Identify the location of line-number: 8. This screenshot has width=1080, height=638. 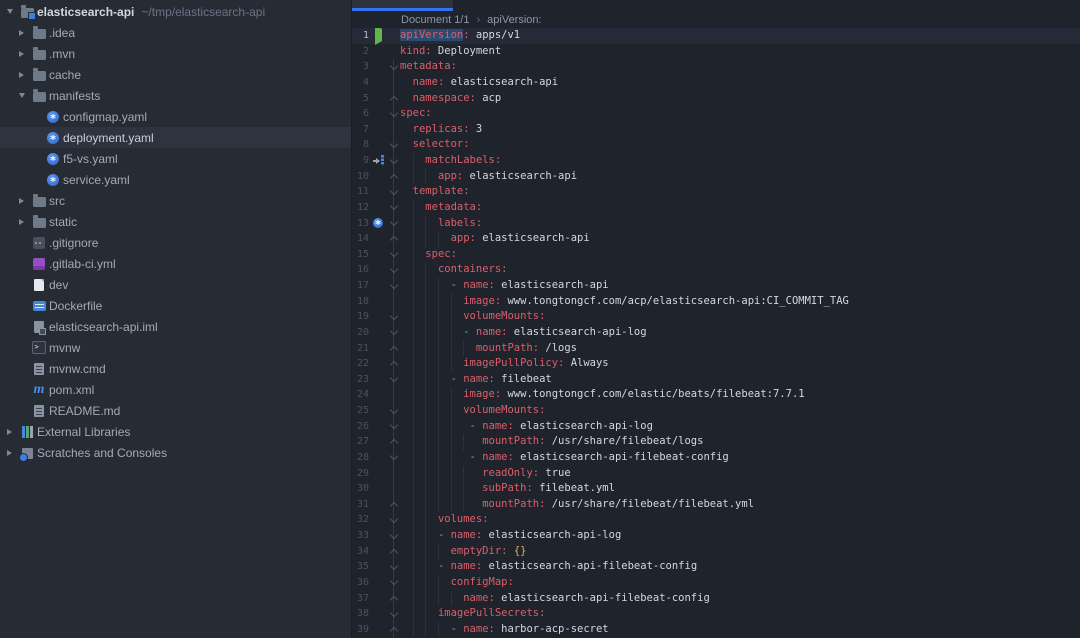
(360, 145).